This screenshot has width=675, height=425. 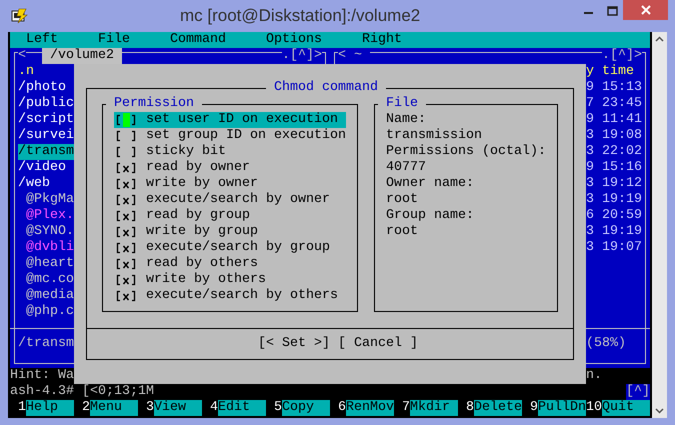 What do you see at coordinates (42, 40) in the screenshot?
I see `menu-item: Left` at bounding box center [42, 40].